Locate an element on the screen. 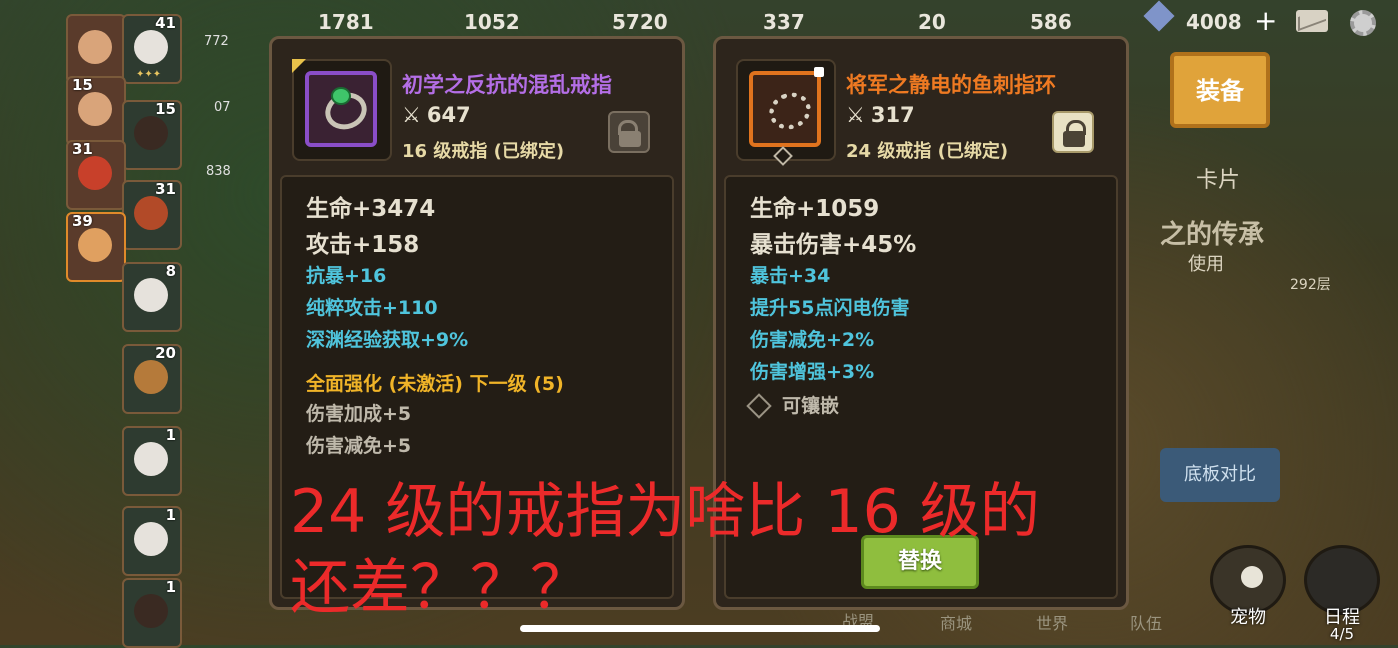 The image size is (1398, 648). add-gems-icon: + is located at coordinates (1265, 20).